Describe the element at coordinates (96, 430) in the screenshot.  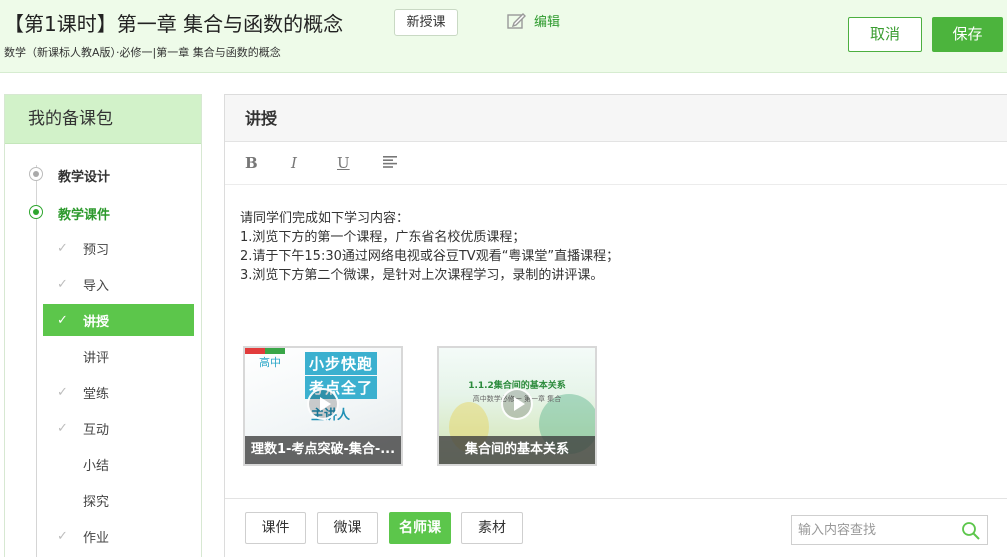
I see `sidebar-item-label: 互动` at that location.